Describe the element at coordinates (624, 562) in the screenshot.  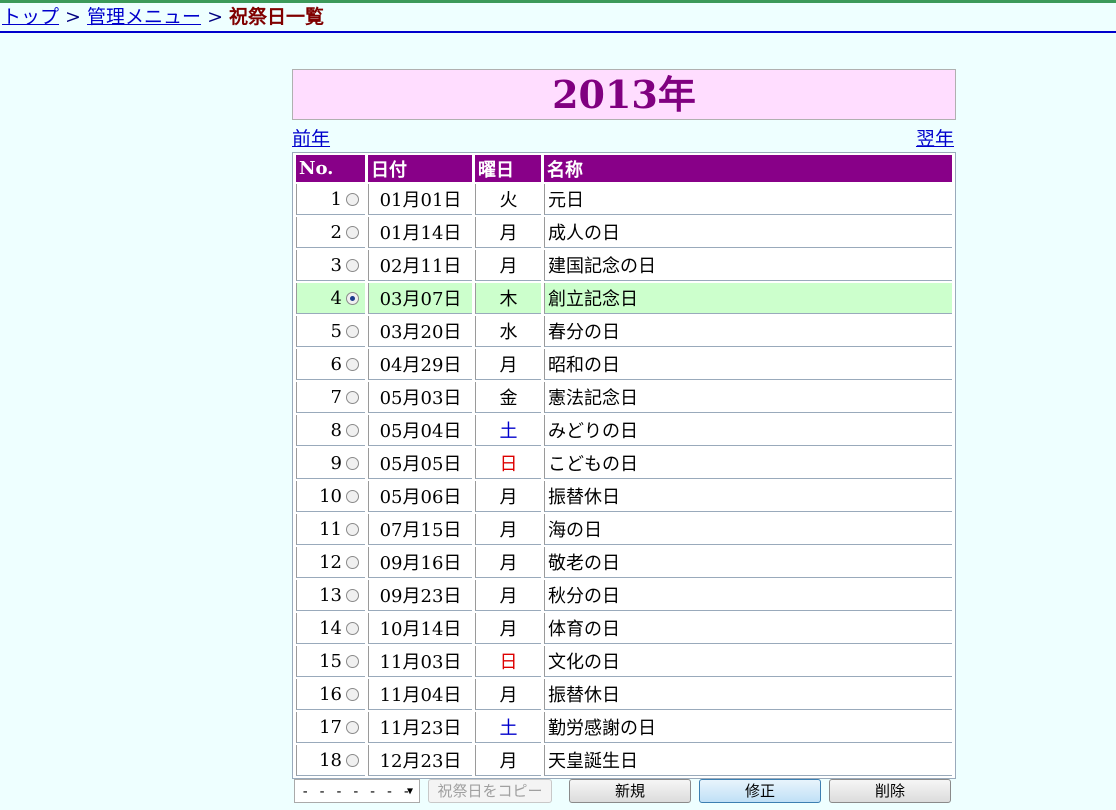
I see `table-row: 12 09月16日月敬老の日` at that location.